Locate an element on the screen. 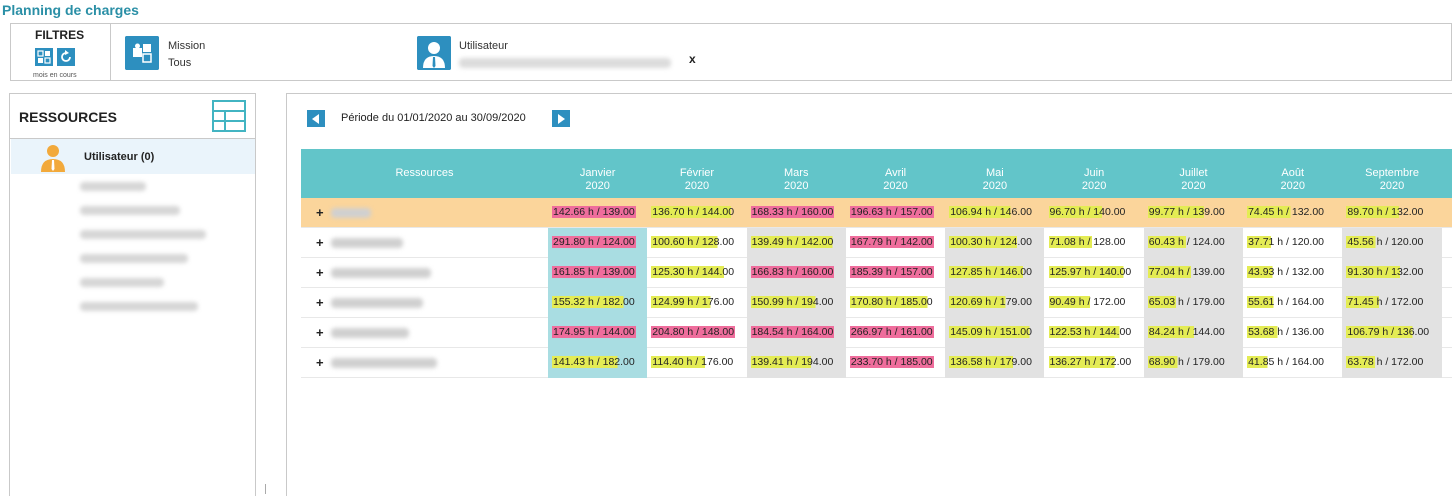 The image size is (1452, 496). resource-name is located at coordinates (384, 363).